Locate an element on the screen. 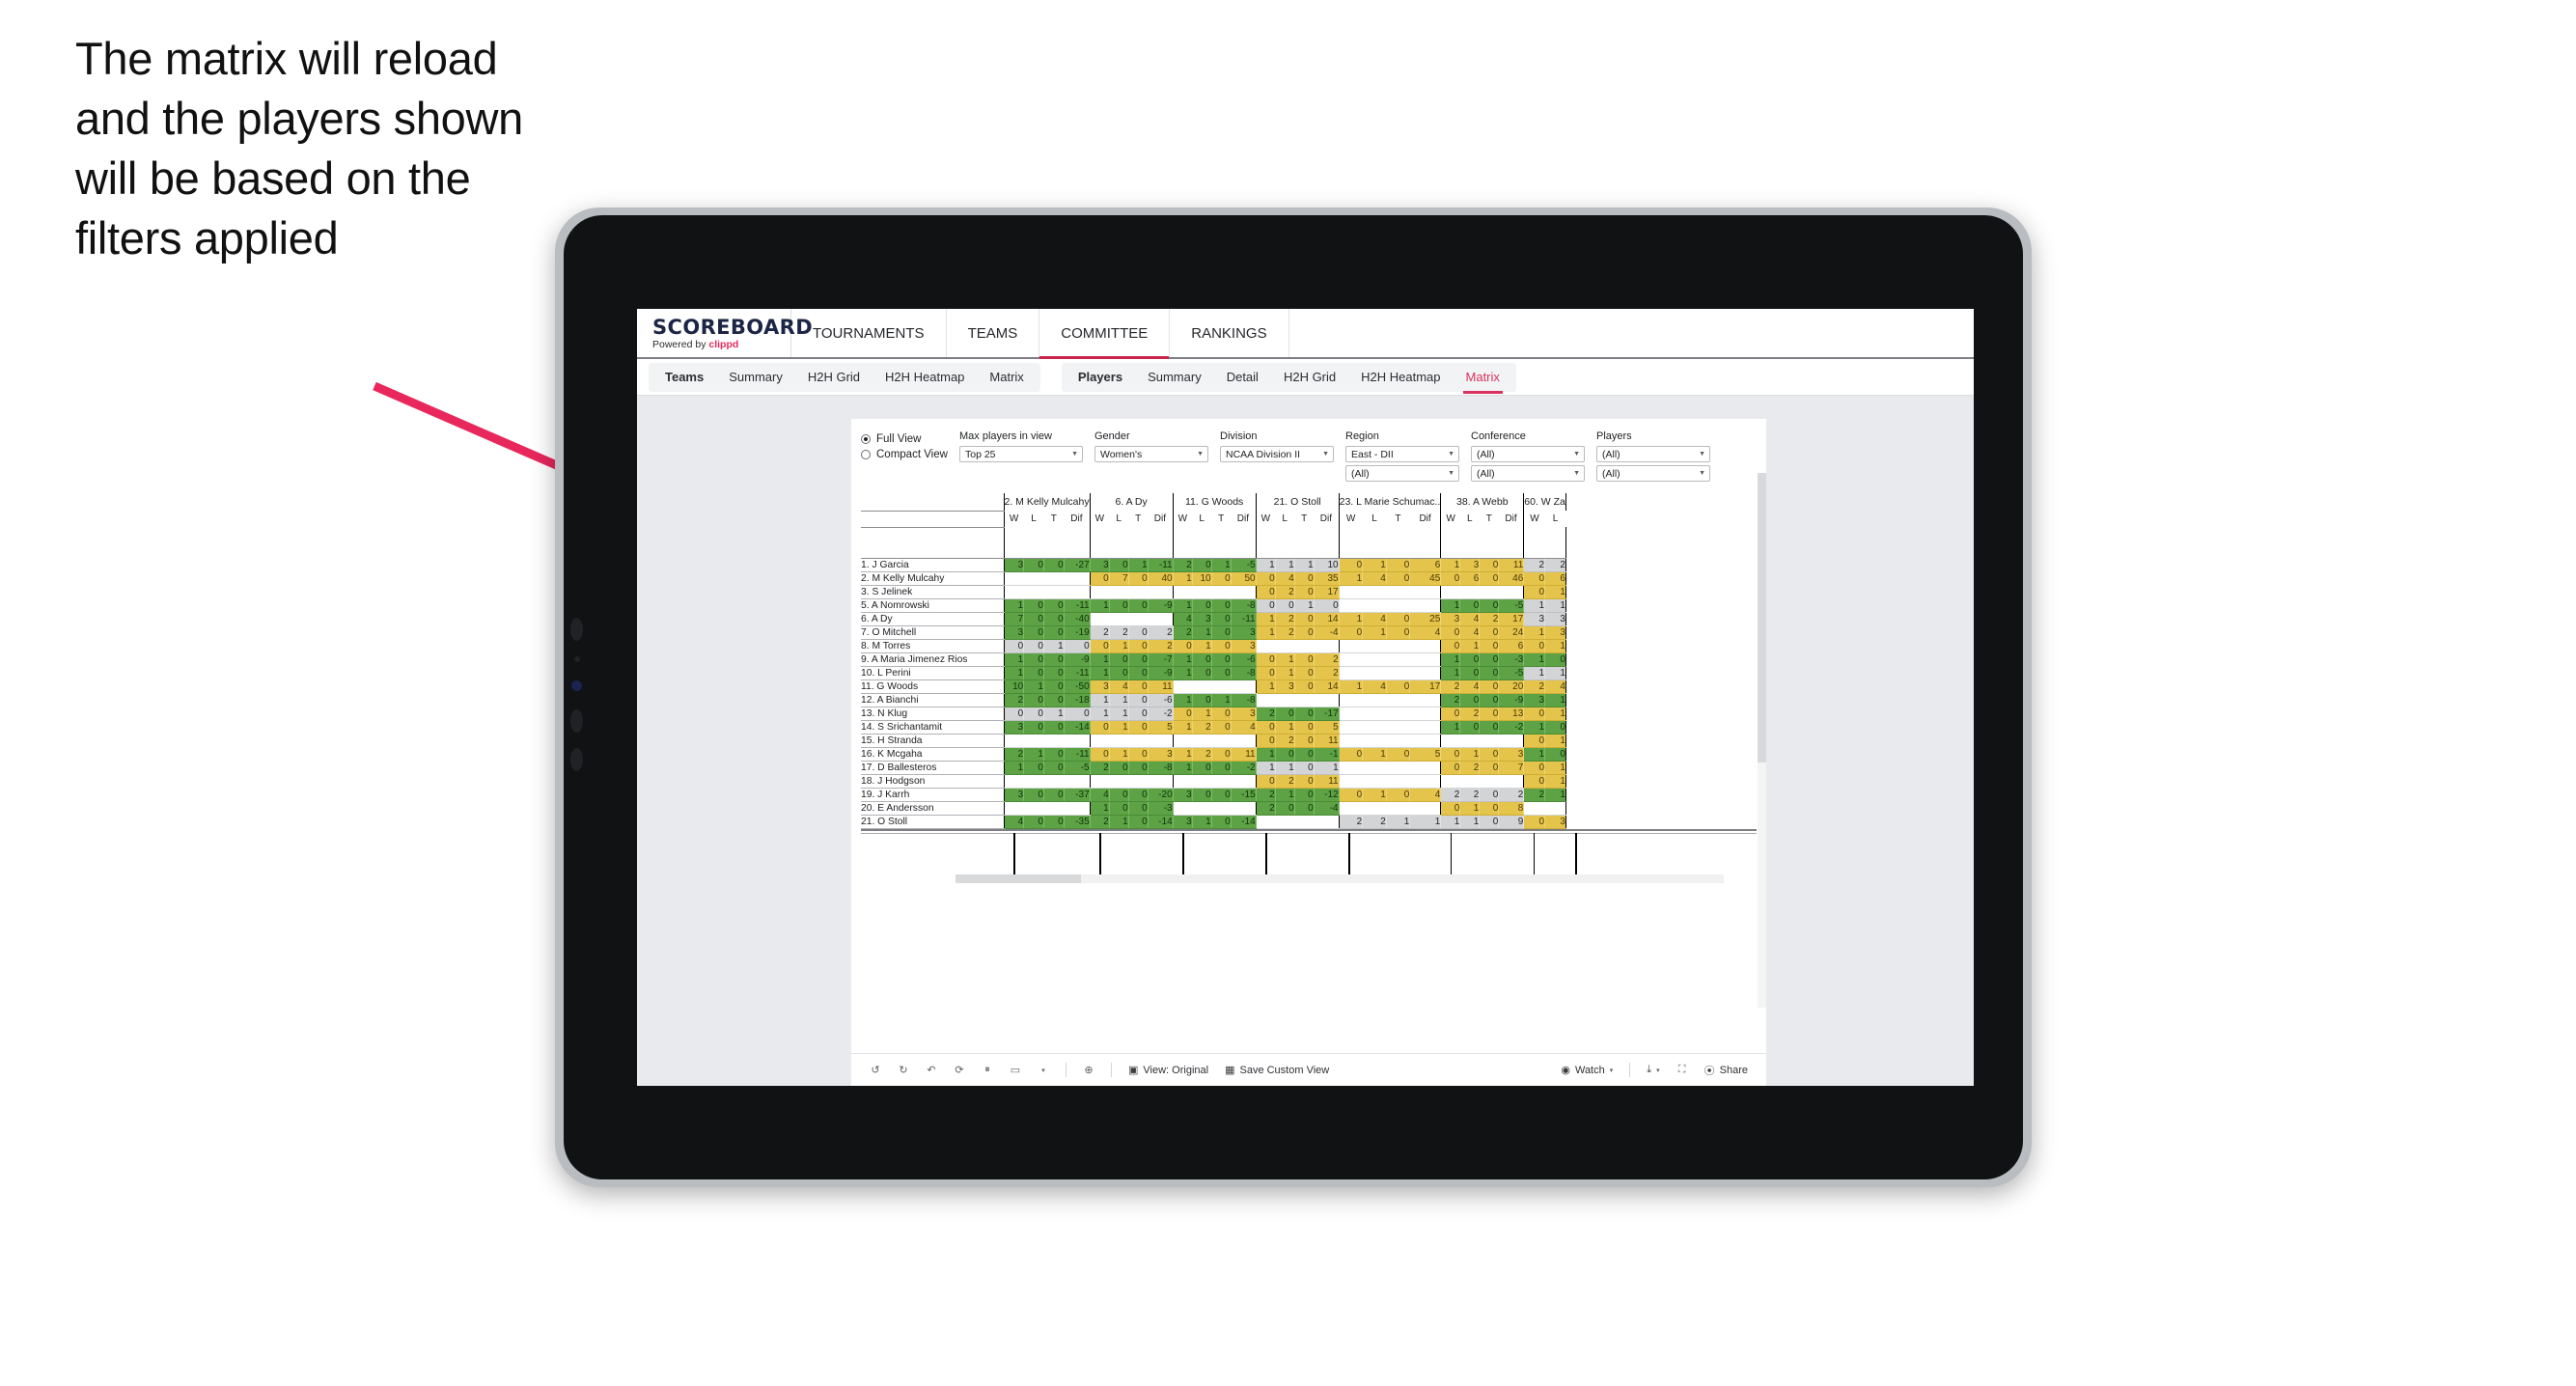 The height and width of the screenshot is (1386, 2576). matrix-row-label: 14. S Srichantamit is located at coordinates (932, 727).